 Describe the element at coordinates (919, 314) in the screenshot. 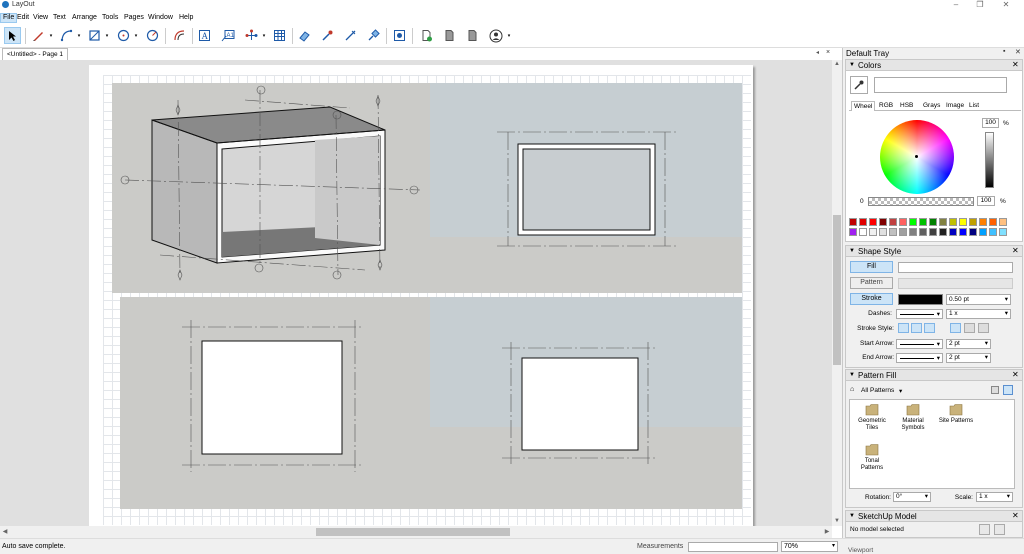

I see `dash-style-select: ▾` at that location.